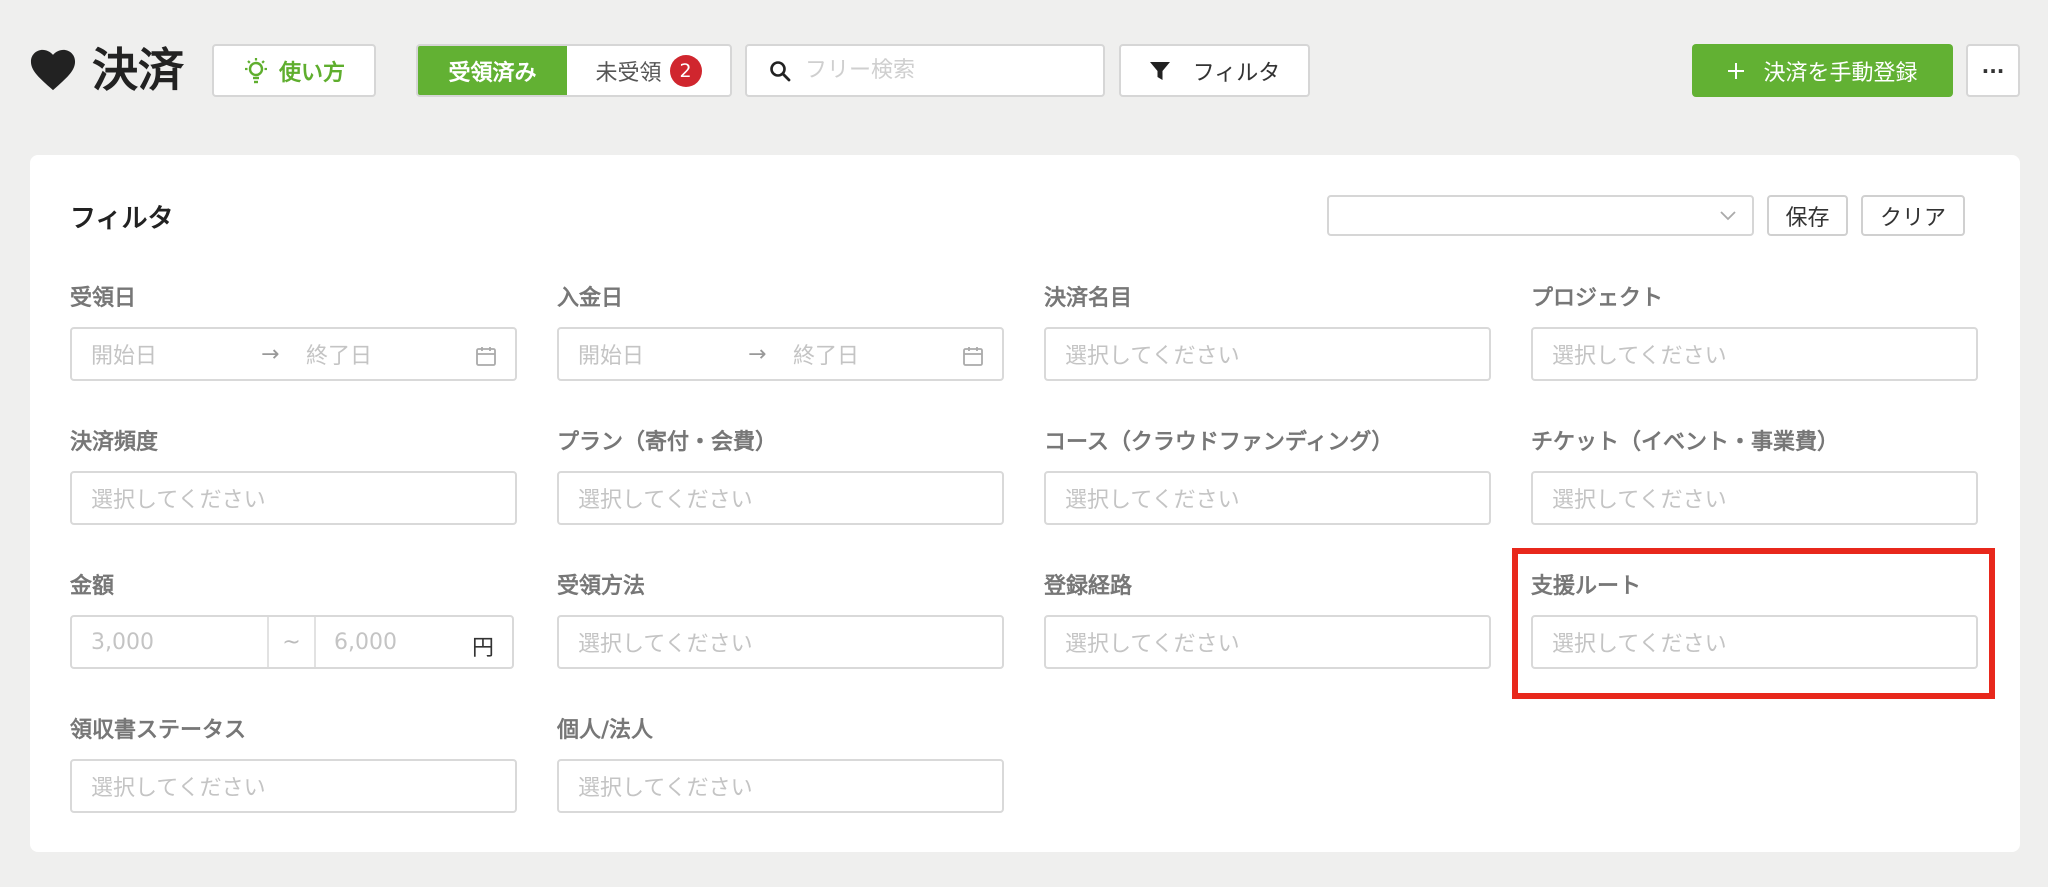  What do you see at coordinates (53, 70) in the screenshot?
I see `heart-icon` at bounding box center [53, 70].